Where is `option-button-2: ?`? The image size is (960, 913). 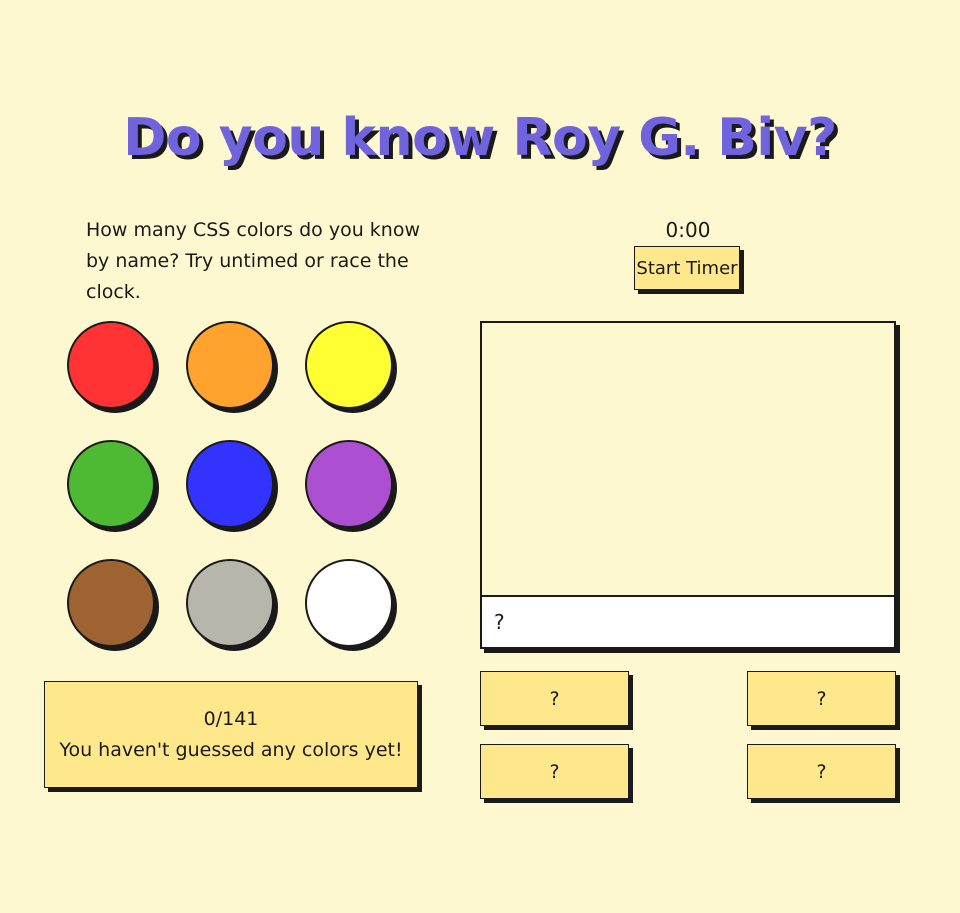
option-button-2: ? is located at coordinates (821, 698).